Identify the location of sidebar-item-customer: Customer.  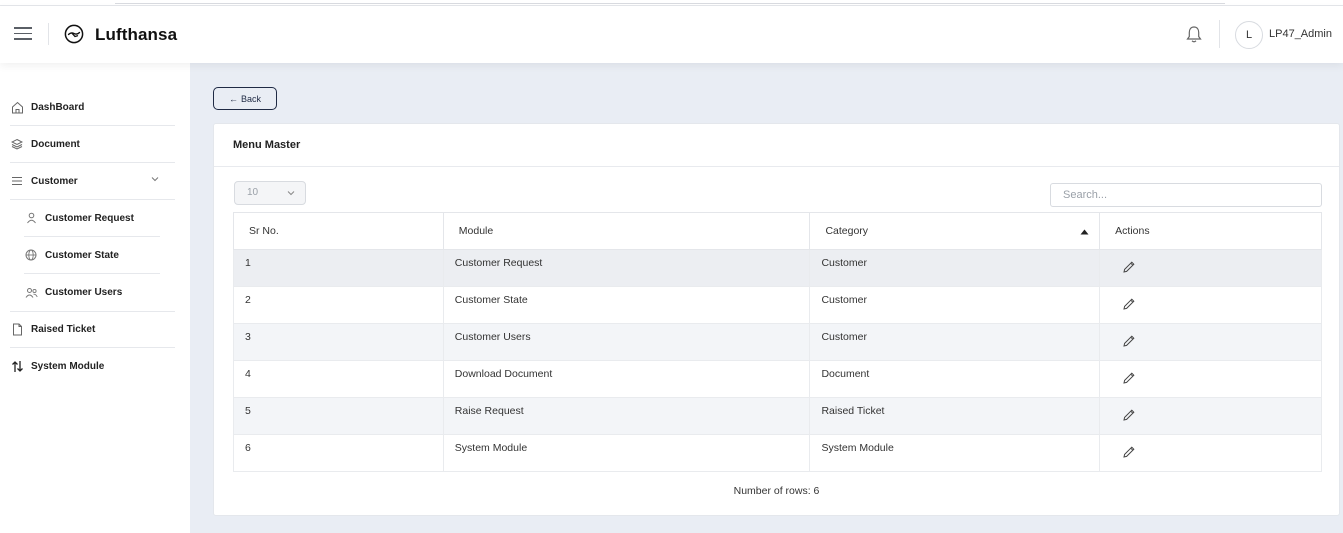
(92, 181).